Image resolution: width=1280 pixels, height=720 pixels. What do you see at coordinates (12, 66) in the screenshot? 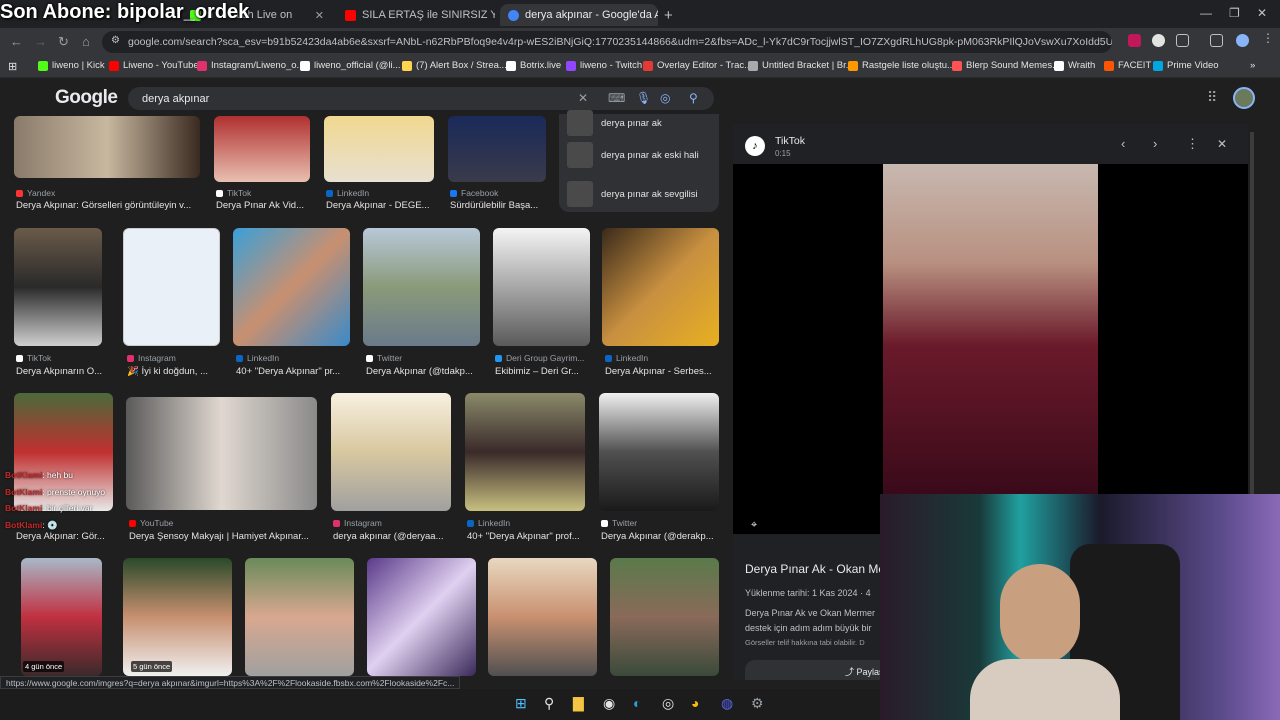
I see `apps-icon: ⊞` at bounding box center [12, 66].